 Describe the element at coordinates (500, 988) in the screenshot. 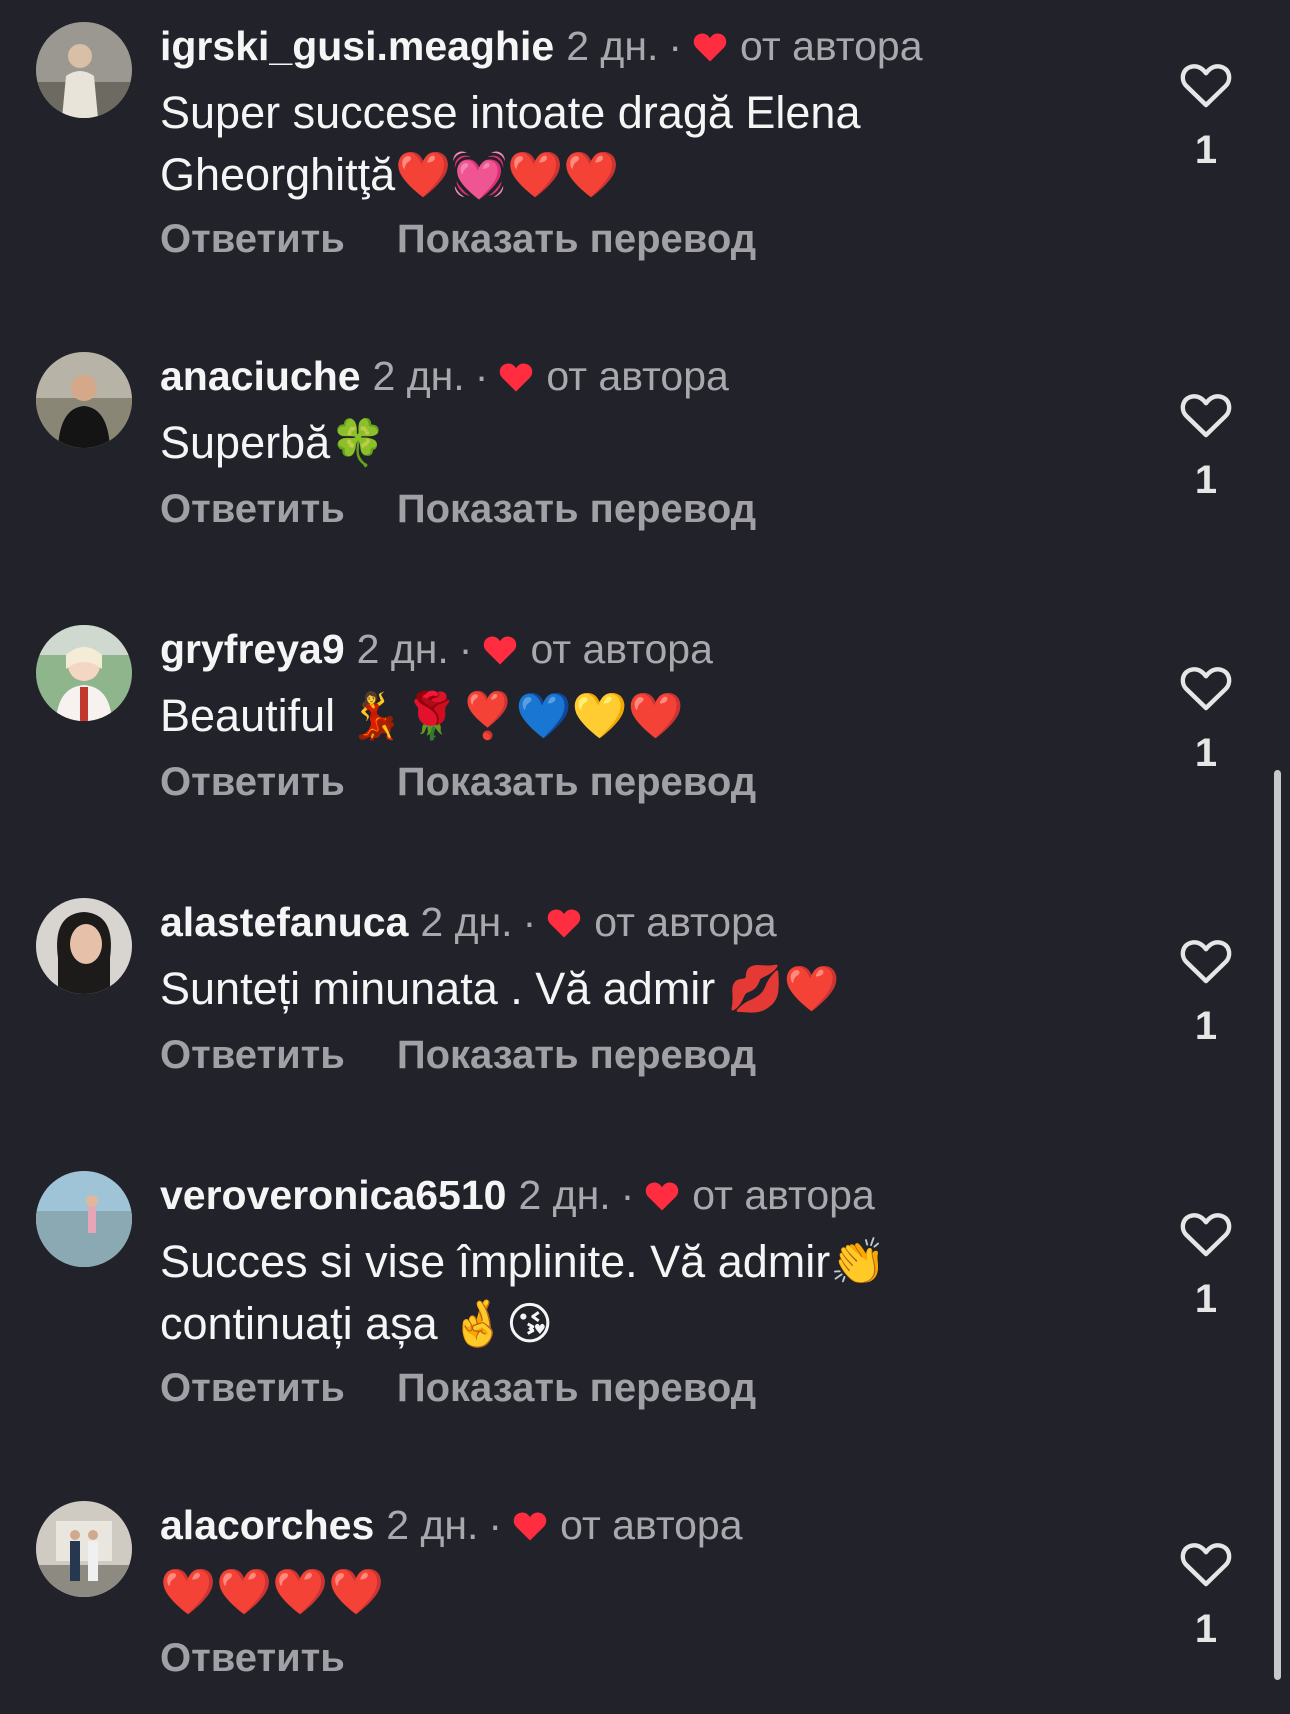

I see `comment-text: Sunteți minunata . Vă admir 💋❤️` at that location.